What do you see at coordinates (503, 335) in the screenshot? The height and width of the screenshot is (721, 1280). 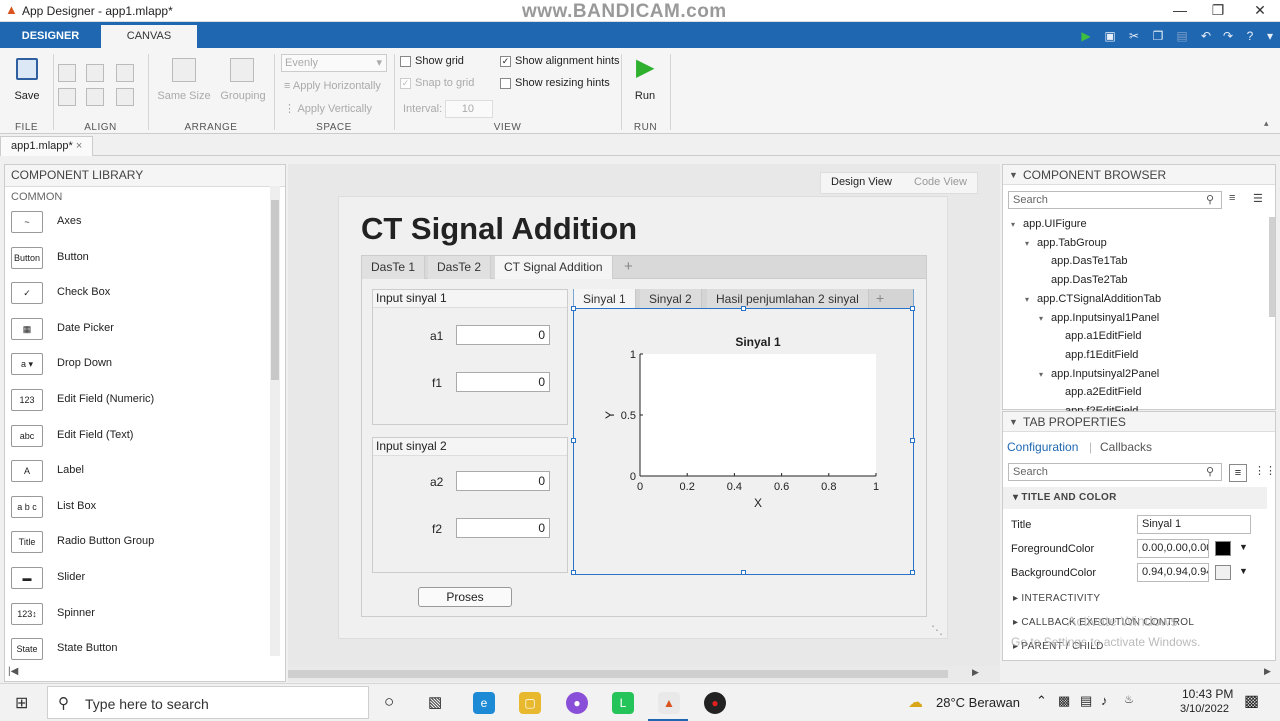 I see `a1-edit-field: 0` at bounding box center [503, 335].